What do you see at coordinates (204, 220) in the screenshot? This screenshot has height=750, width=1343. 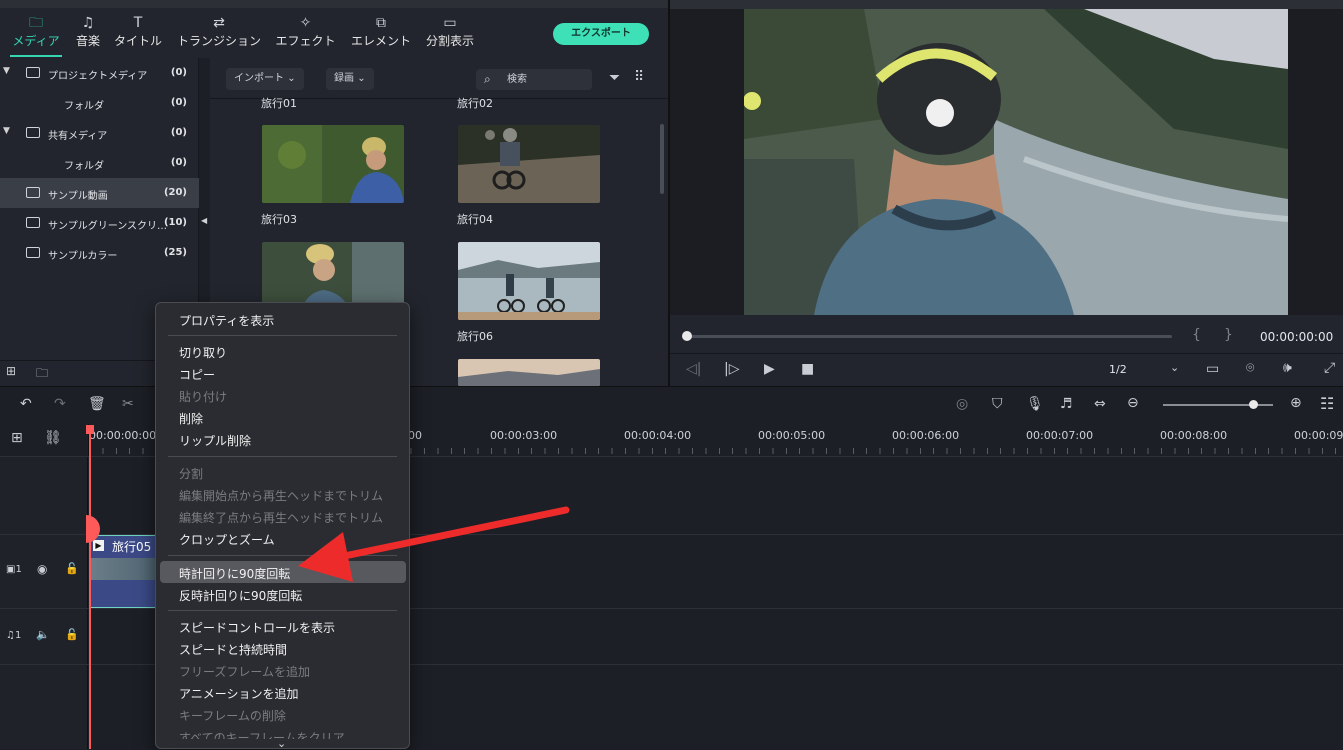 I see `collapse-panel-icon: ◀` at bounding box center [204, 220].